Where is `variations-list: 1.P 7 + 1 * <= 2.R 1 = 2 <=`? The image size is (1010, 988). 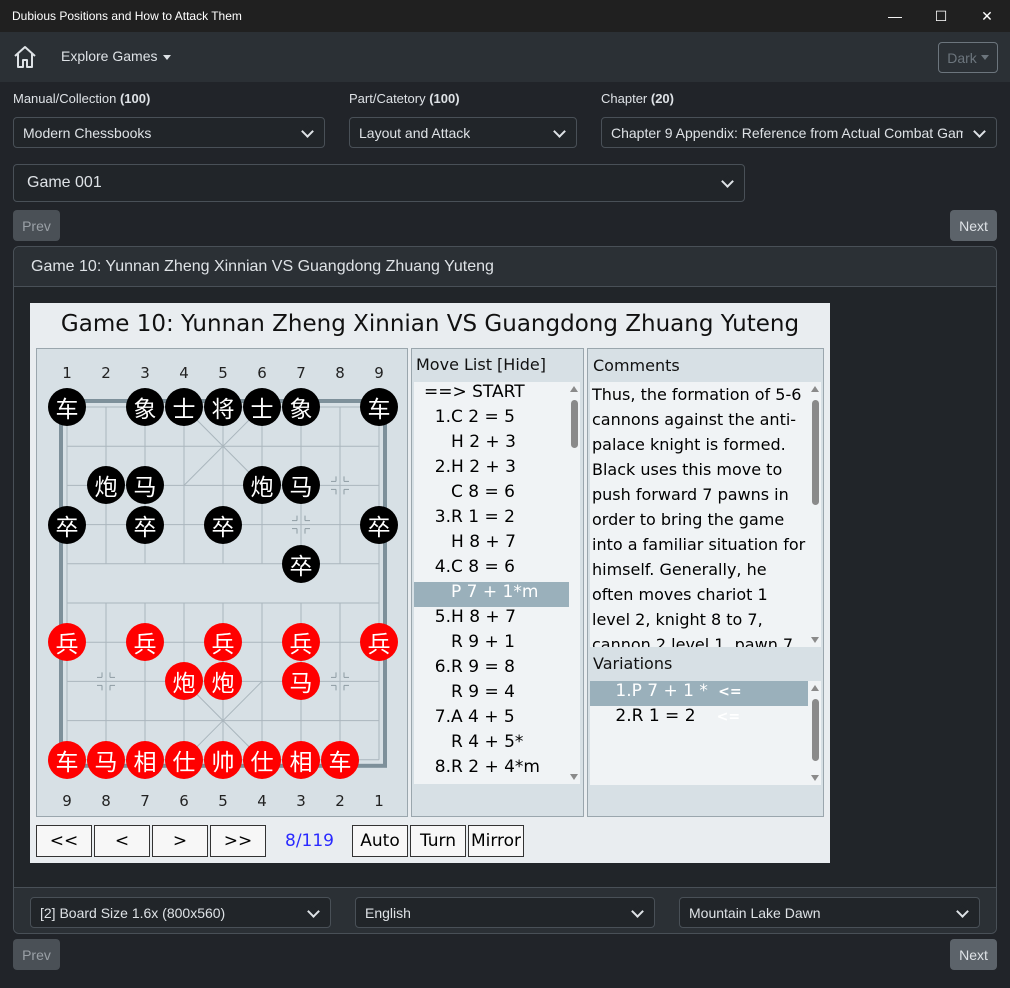 variations-list: 1.P 7 + 1 * <= 2.R 1 = 2 <= is located at coordinates (700, 733).